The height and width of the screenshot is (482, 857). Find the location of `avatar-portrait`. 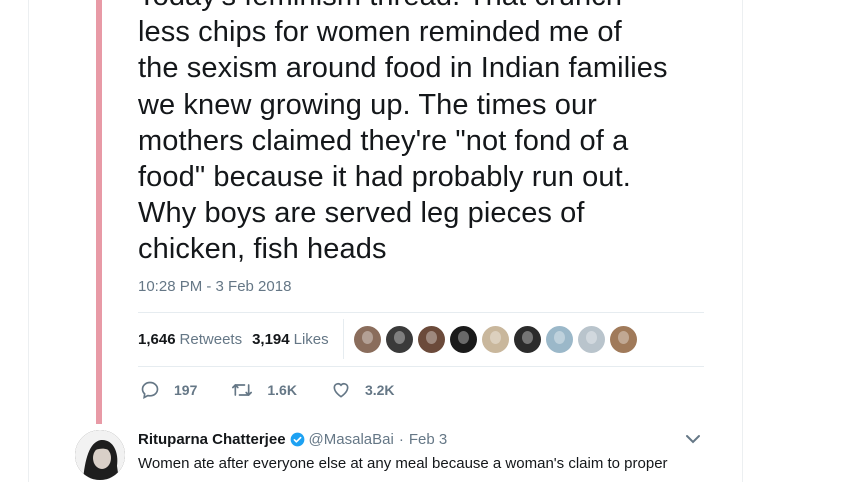

avatar-portrait is located at coordinates (100, 455).